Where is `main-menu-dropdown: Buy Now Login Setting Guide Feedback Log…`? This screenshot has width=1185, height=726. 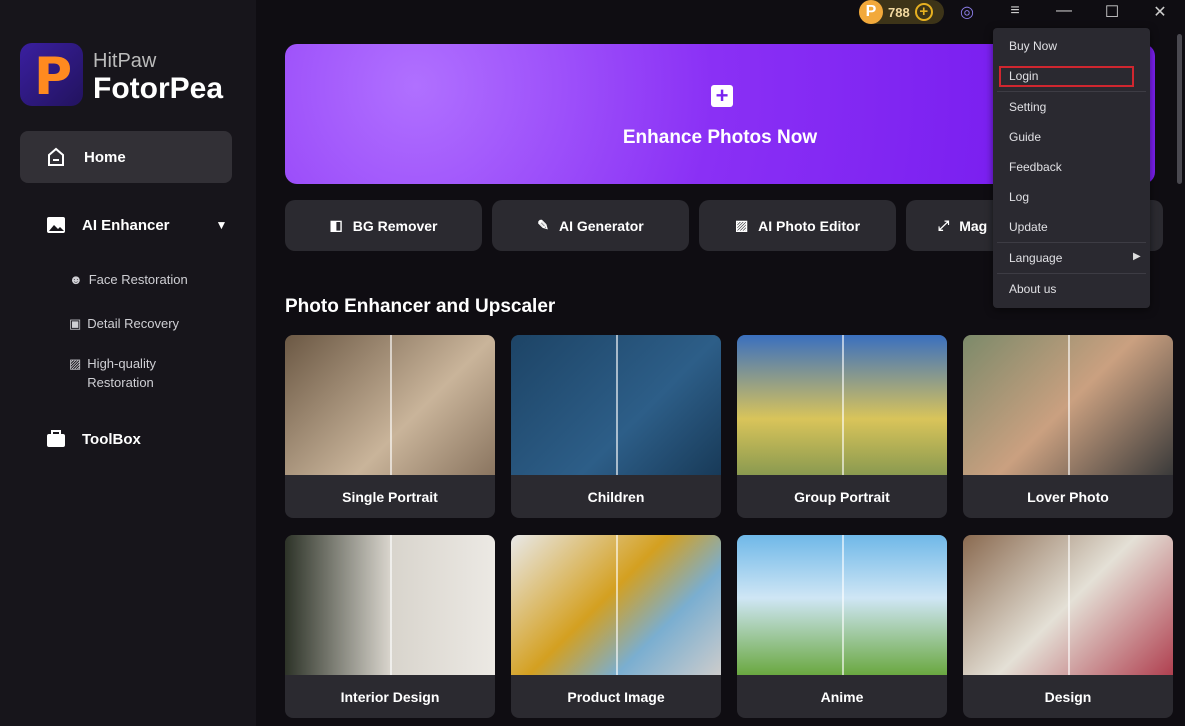
main-menu-dropdown: Buy Now Login Setting Guide Feedback Log… is located at coordinates (1071, 168).